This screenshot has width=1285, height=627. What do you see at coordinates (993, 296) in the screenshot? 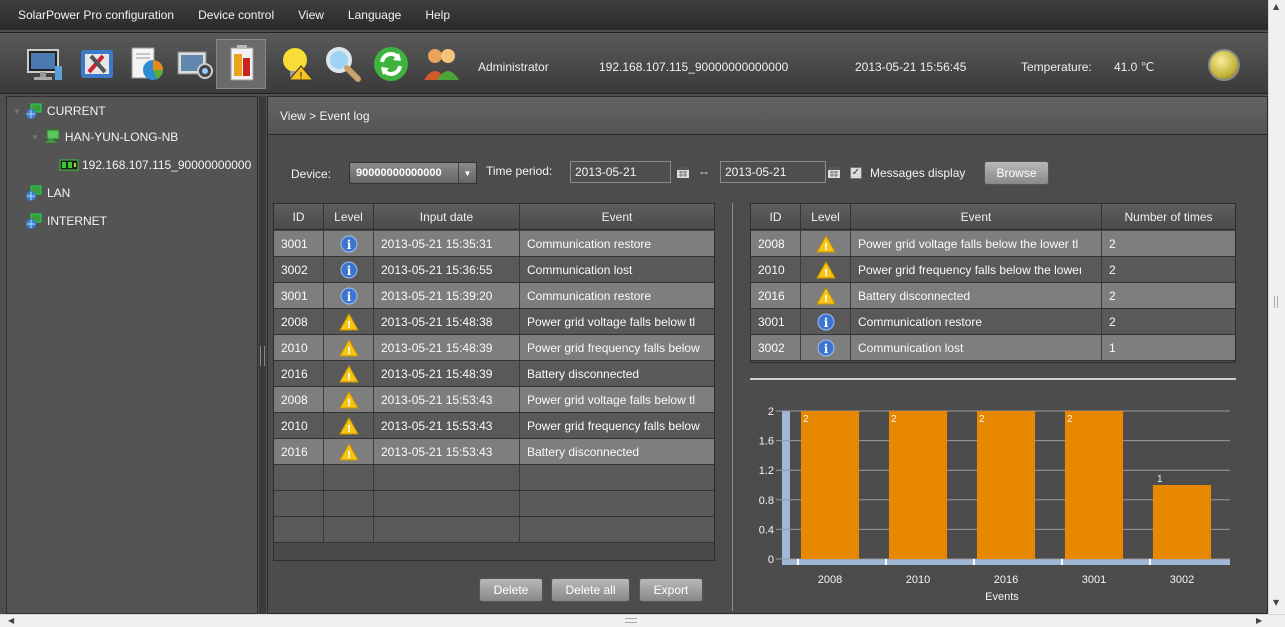
I see `table-row: 2016! Battery disconnected 2` at bounding box center [993, 296].